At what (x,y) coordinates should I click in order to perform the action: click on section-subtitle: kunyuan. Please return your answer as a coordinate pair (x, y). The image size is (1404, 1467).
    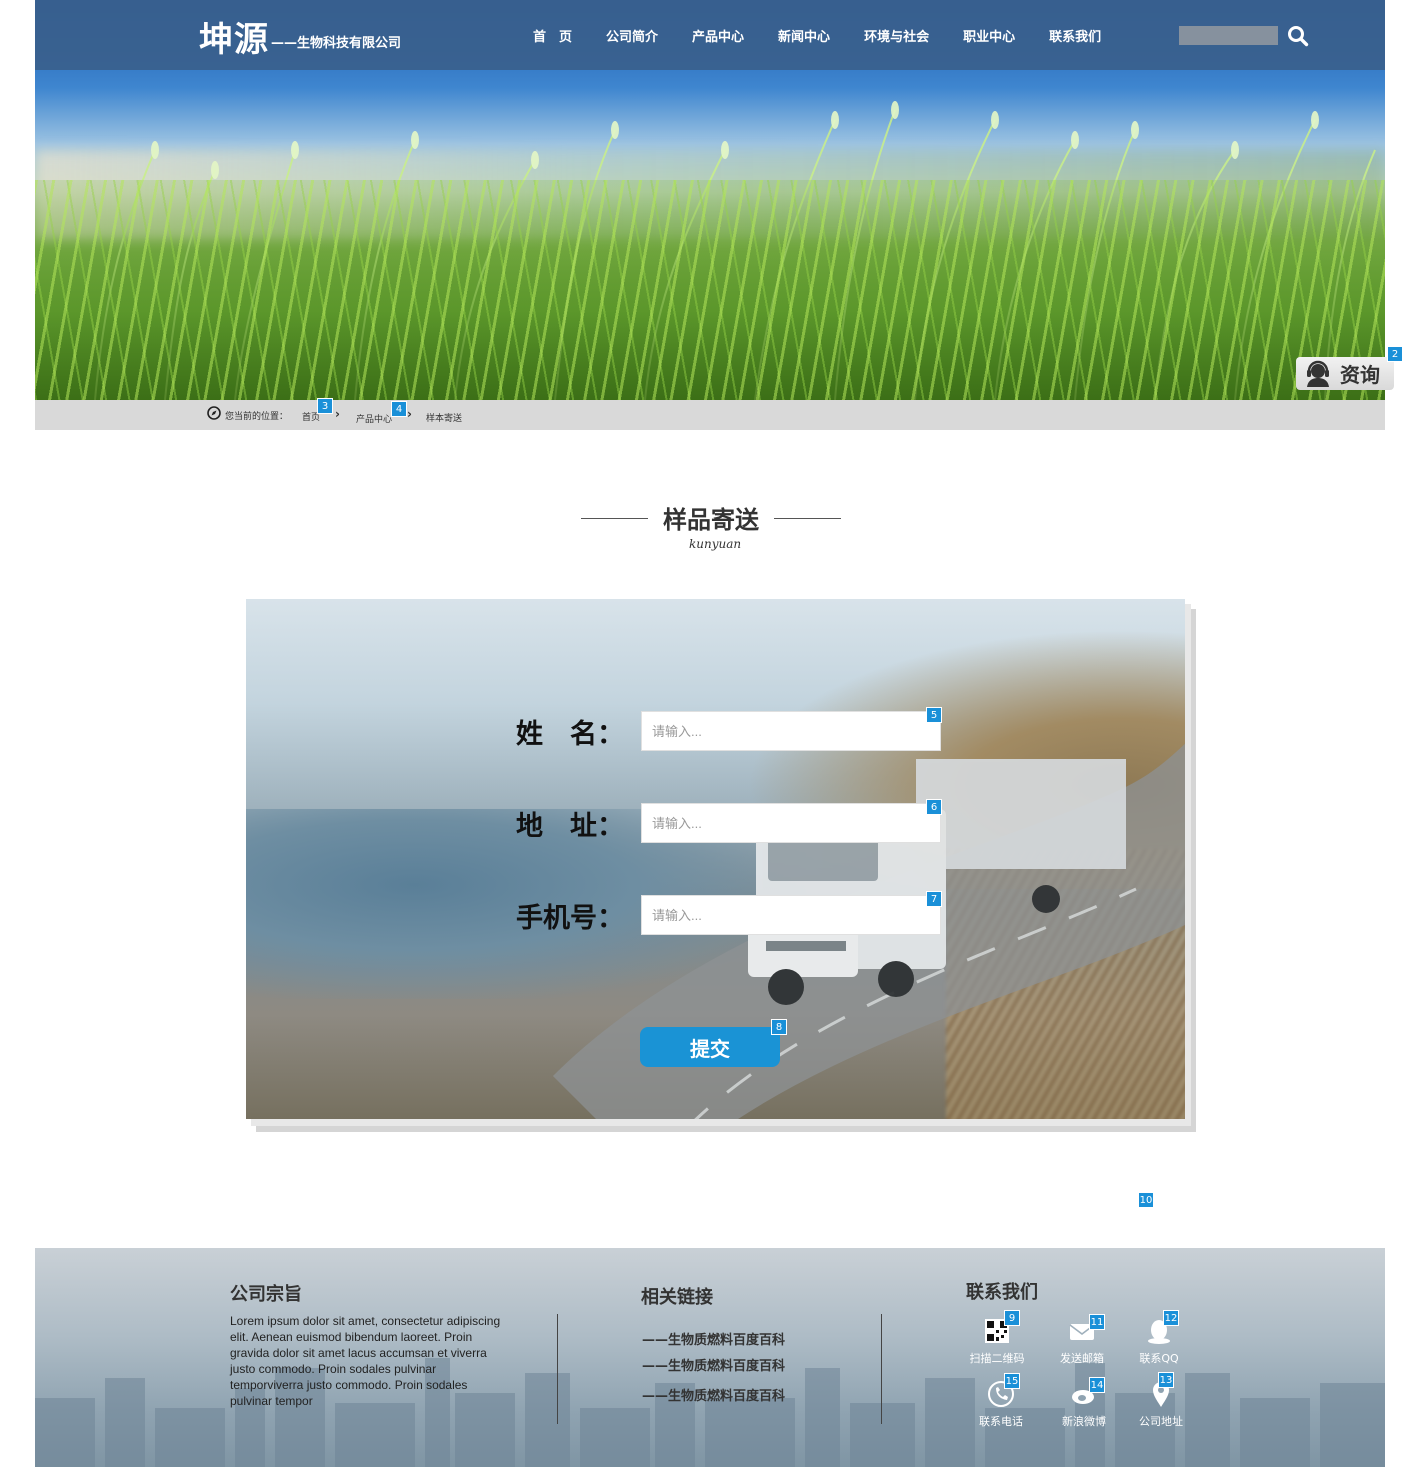
    Looking at the image, I should click on (715, 544).